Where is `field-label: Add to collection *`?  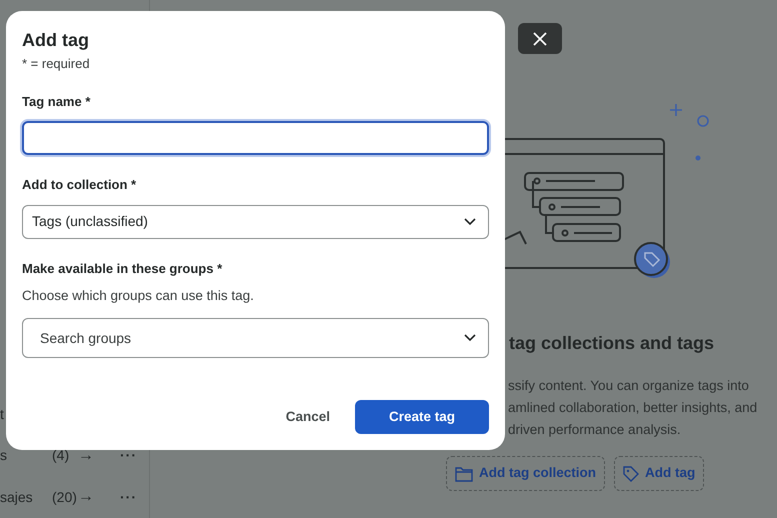
field-label: Add to collection * is located at coordinates (80, 185).